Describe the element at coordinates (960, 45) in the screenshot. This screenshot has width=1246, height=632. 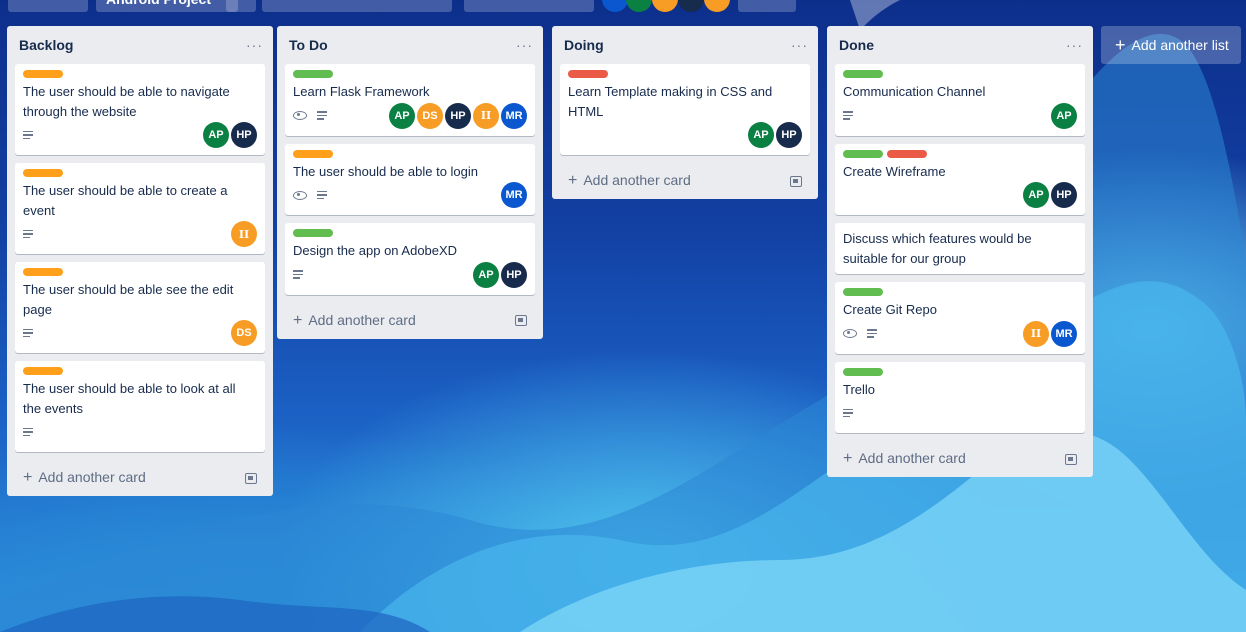
I see `list-header: Done ···` at that location.